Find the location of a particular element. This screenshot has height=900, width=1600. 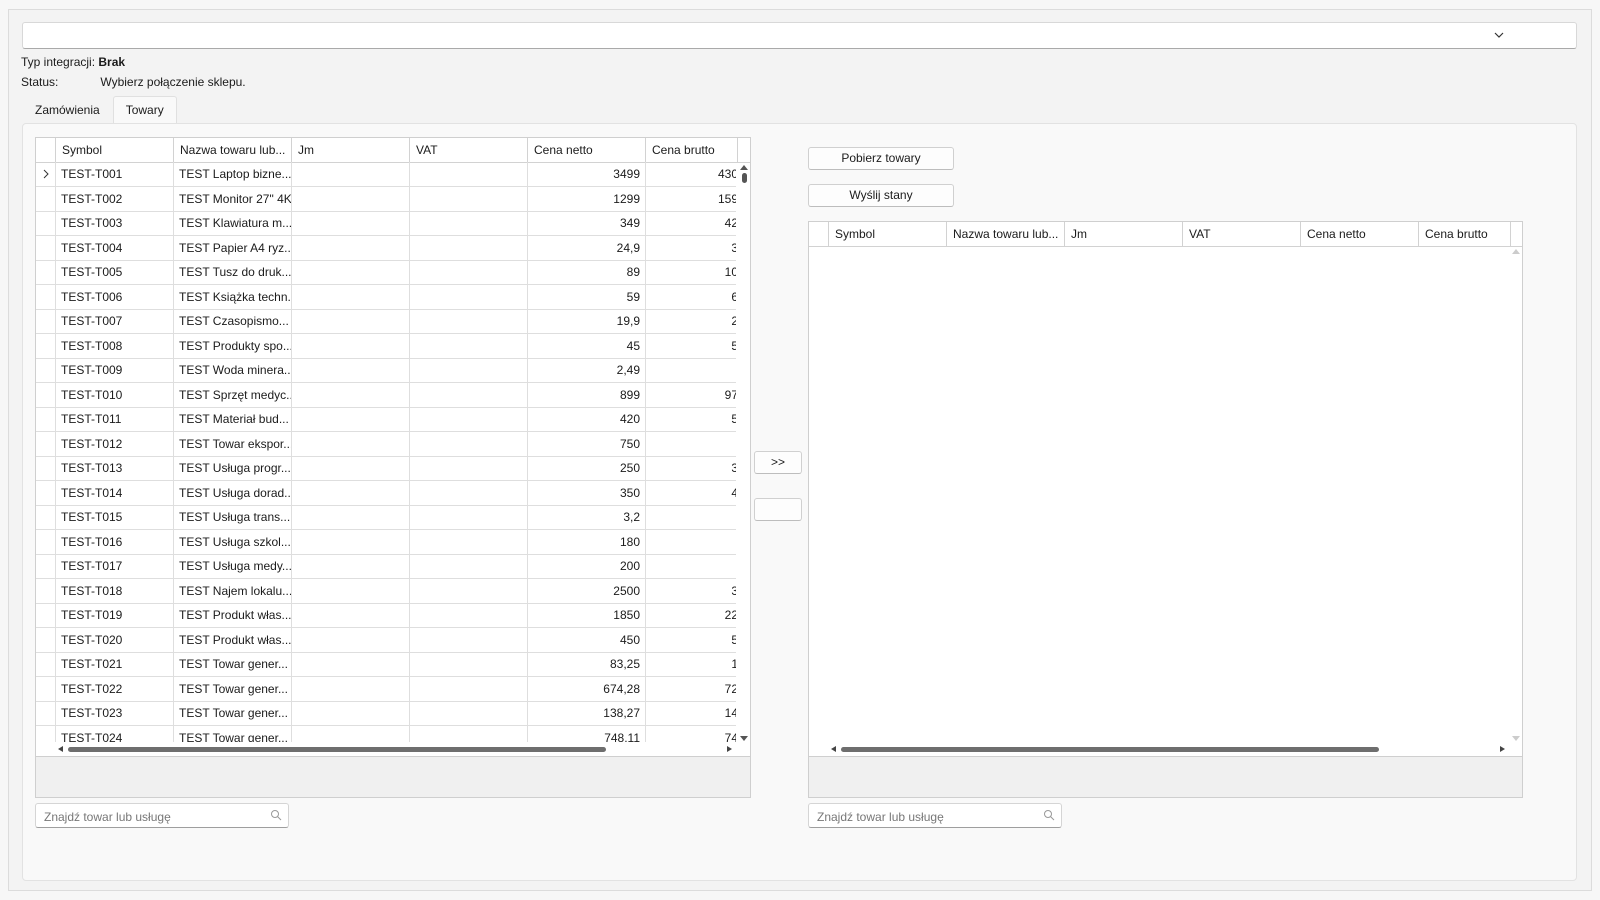

cell-symbol: TEST-T006 is located at coordinates (115, 296).